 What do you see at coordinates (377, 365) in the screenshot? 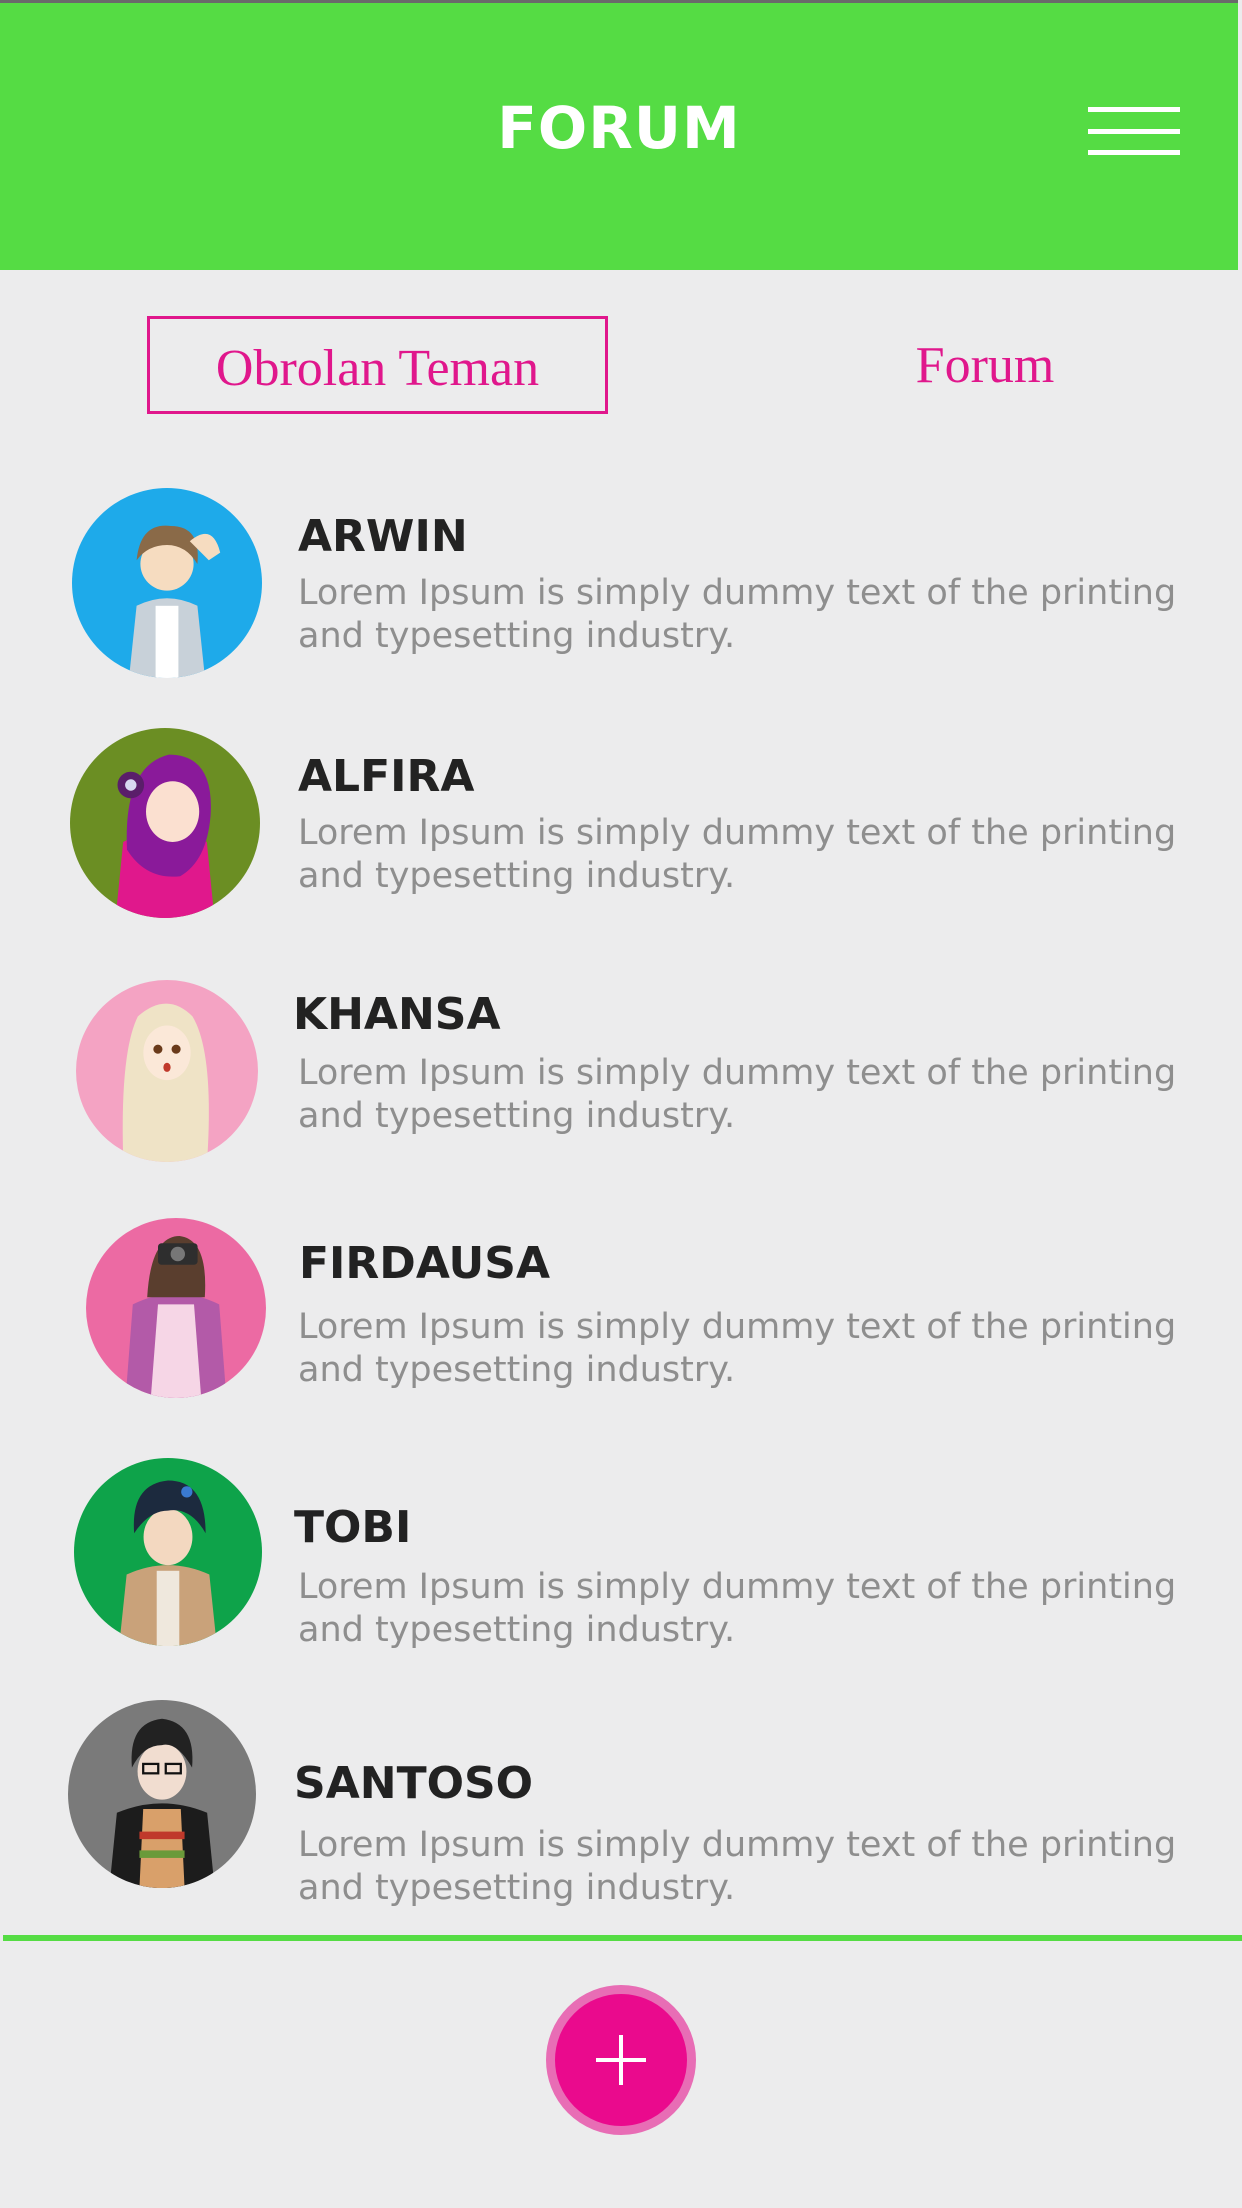
I see `tab-obrolan-teman: Obrolan Teman` at bounding box center [377, 365].